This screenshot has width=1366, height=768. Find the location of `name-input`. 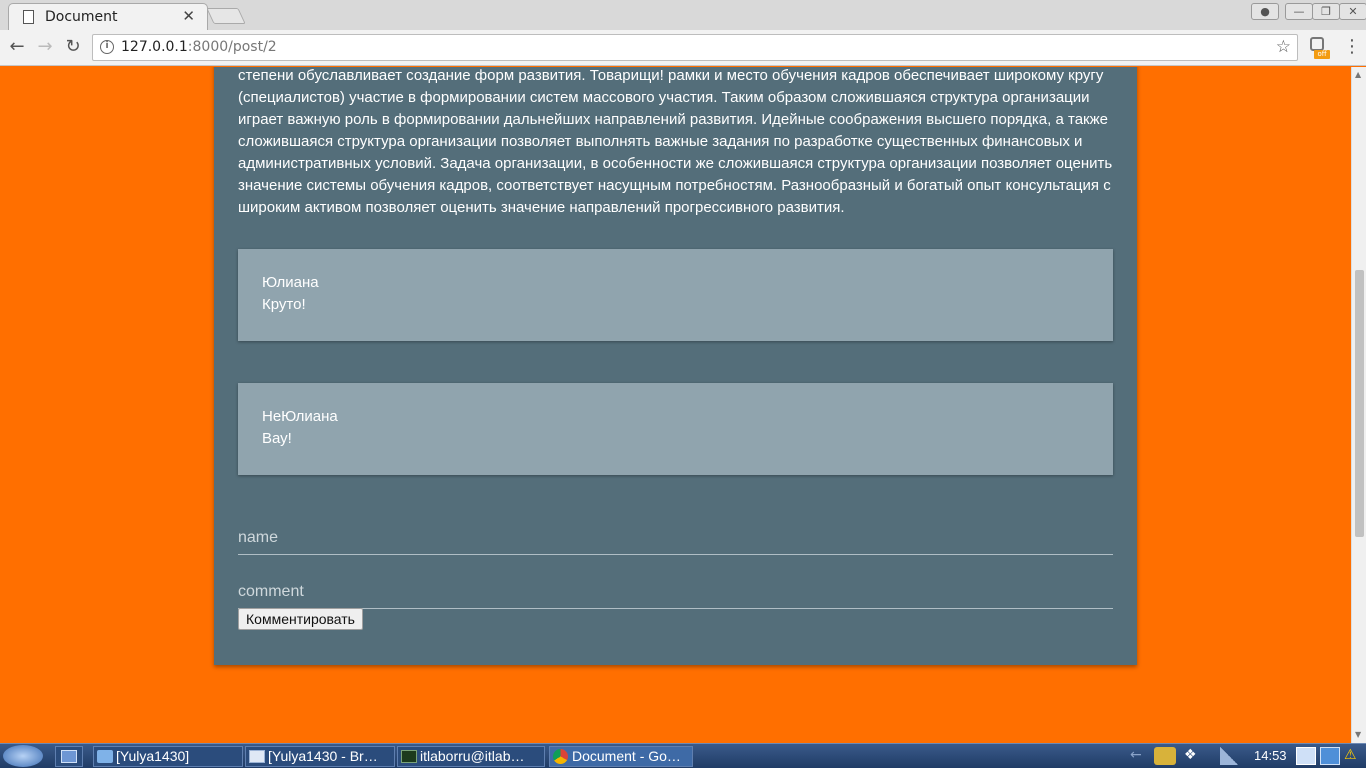

name-input is located at coordinates (675, 534).